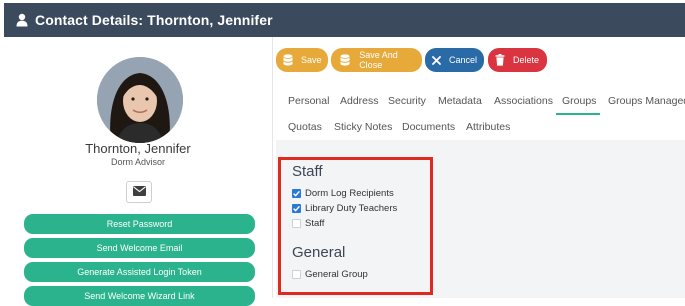 The image size is (685, 306). I want to click on tab-personal: Personal, so click(308, 101).